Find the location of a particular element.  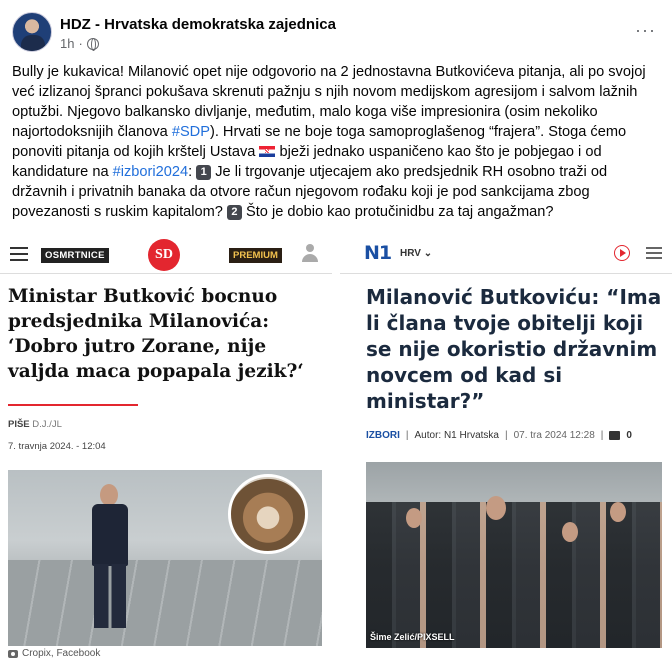

sd-logo: SD is located at coordinates (164, 255).